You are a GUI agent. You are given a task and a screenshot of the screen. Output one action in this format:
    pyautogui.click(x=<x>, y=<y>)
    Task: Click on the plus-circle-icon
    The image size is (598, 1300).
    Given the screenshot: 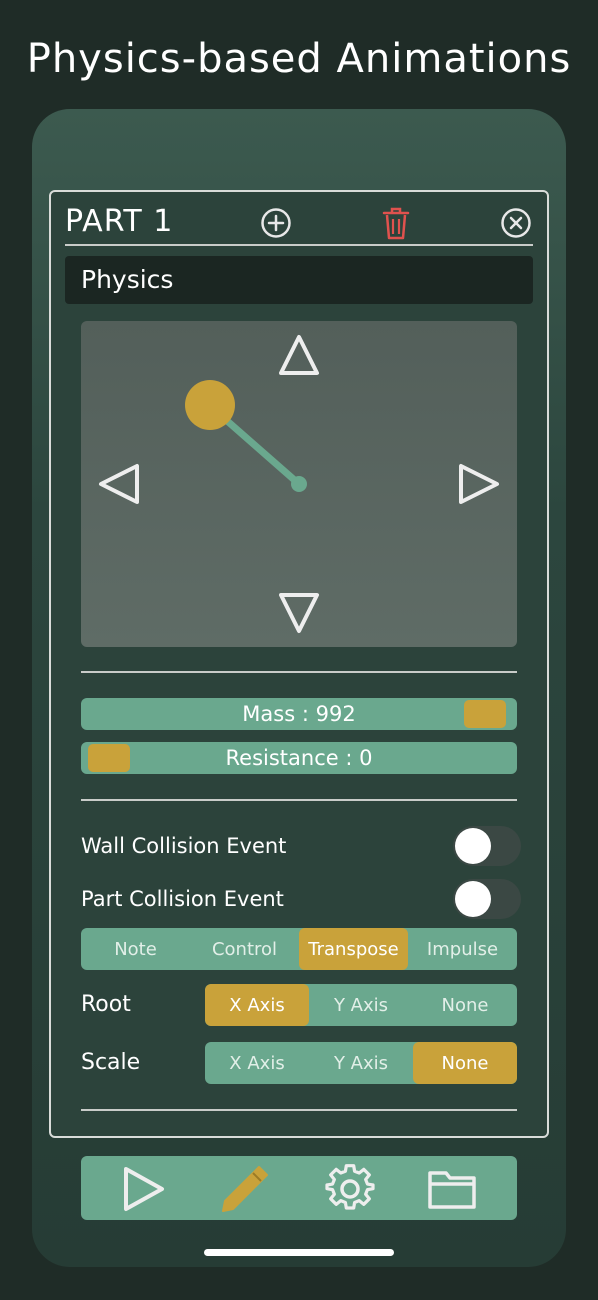 What is the action you would take?
    pyautogui.click(x=276, y=223)
    